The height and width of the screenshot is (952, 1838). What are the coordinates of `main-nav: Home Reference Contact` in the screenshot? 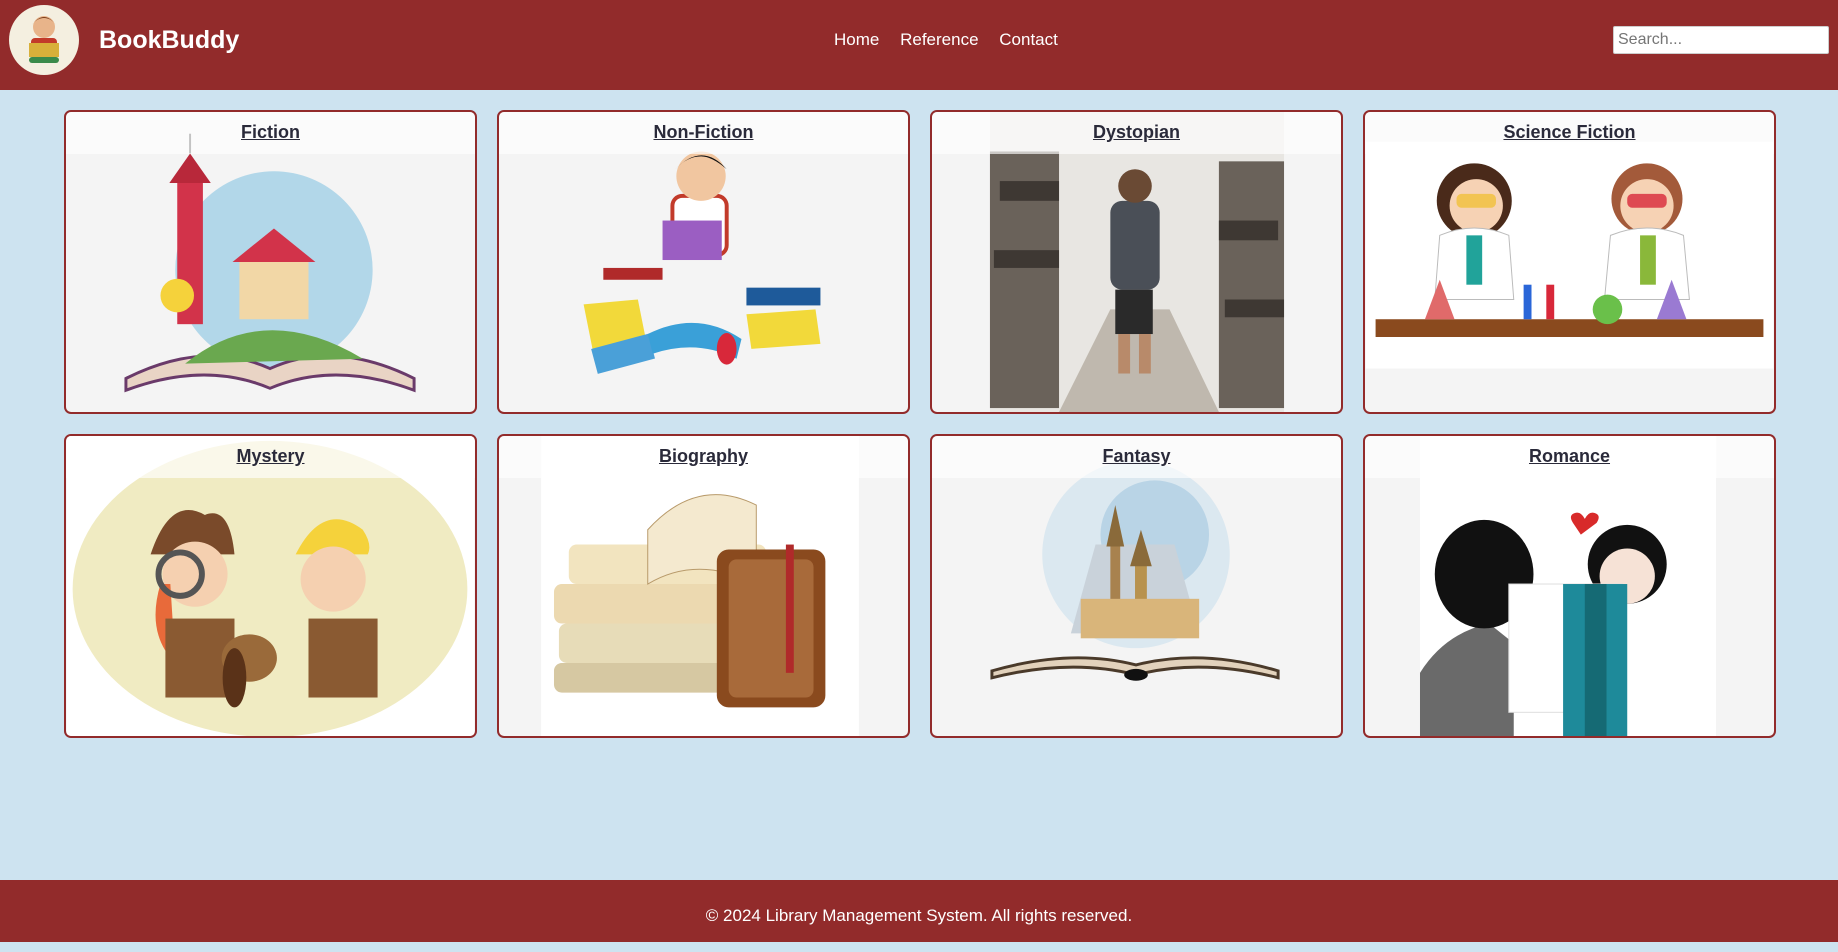 It's located at (954, 40).